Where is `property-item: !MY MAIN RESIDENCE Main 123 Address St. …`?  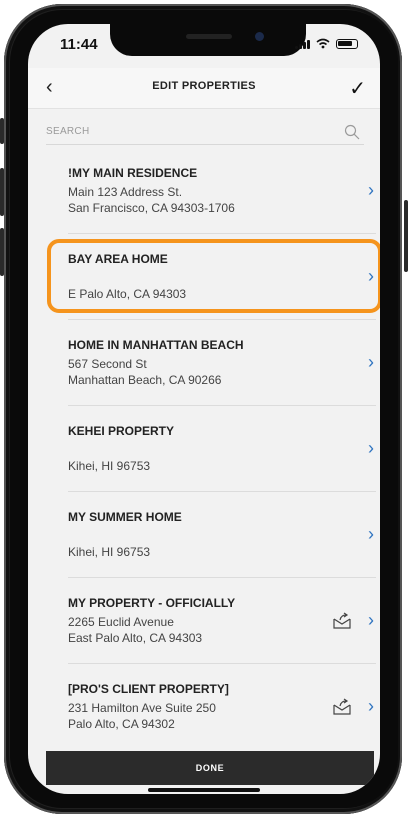
property-item: !MY MAIN RESIDENCE Main 123 Address St. … is located at coordinates (204, 191).